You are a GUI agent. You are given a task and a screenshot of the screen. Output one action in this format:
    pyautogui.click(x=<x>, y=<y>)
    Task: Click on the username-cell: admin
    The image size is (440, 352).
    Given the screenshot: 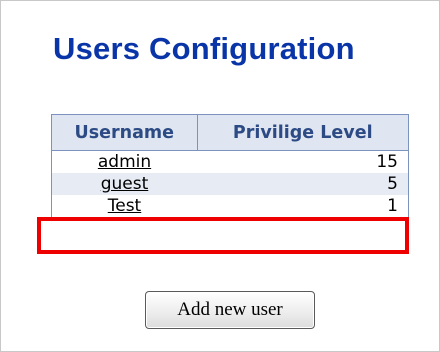 What is the action you would take?
    pyautogui.click(x=124, y=161)
    